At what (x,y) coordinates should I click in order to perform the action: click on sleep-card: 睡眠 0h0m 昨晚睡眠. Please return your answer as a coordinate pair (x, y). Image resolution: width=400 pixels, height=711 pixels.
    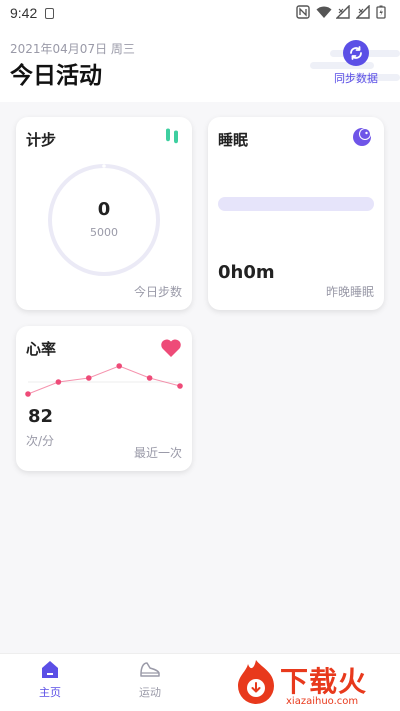
    Looking at the image, I should click on (296, 213).